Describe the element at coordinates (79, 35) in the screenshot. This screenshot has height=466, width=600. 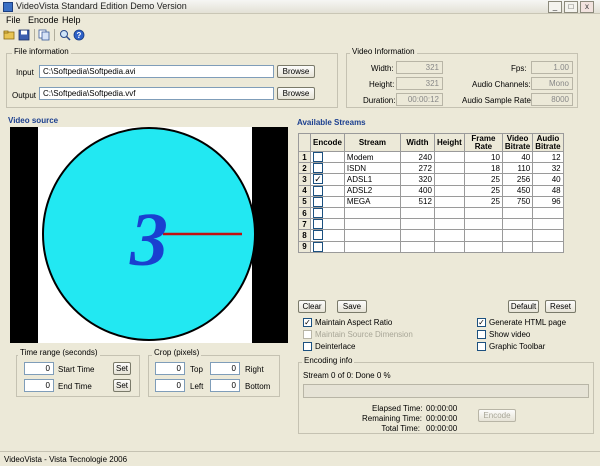
I see `help-icon: ?` at that location.